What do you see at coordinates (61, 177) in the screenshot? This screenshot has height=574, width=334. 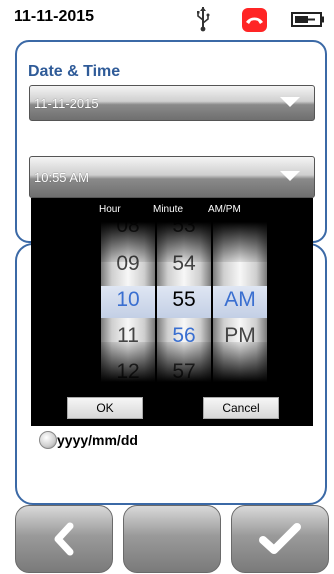 I see `time-dropdown-value: 10:55 AM` at bounding box center [61, 177].